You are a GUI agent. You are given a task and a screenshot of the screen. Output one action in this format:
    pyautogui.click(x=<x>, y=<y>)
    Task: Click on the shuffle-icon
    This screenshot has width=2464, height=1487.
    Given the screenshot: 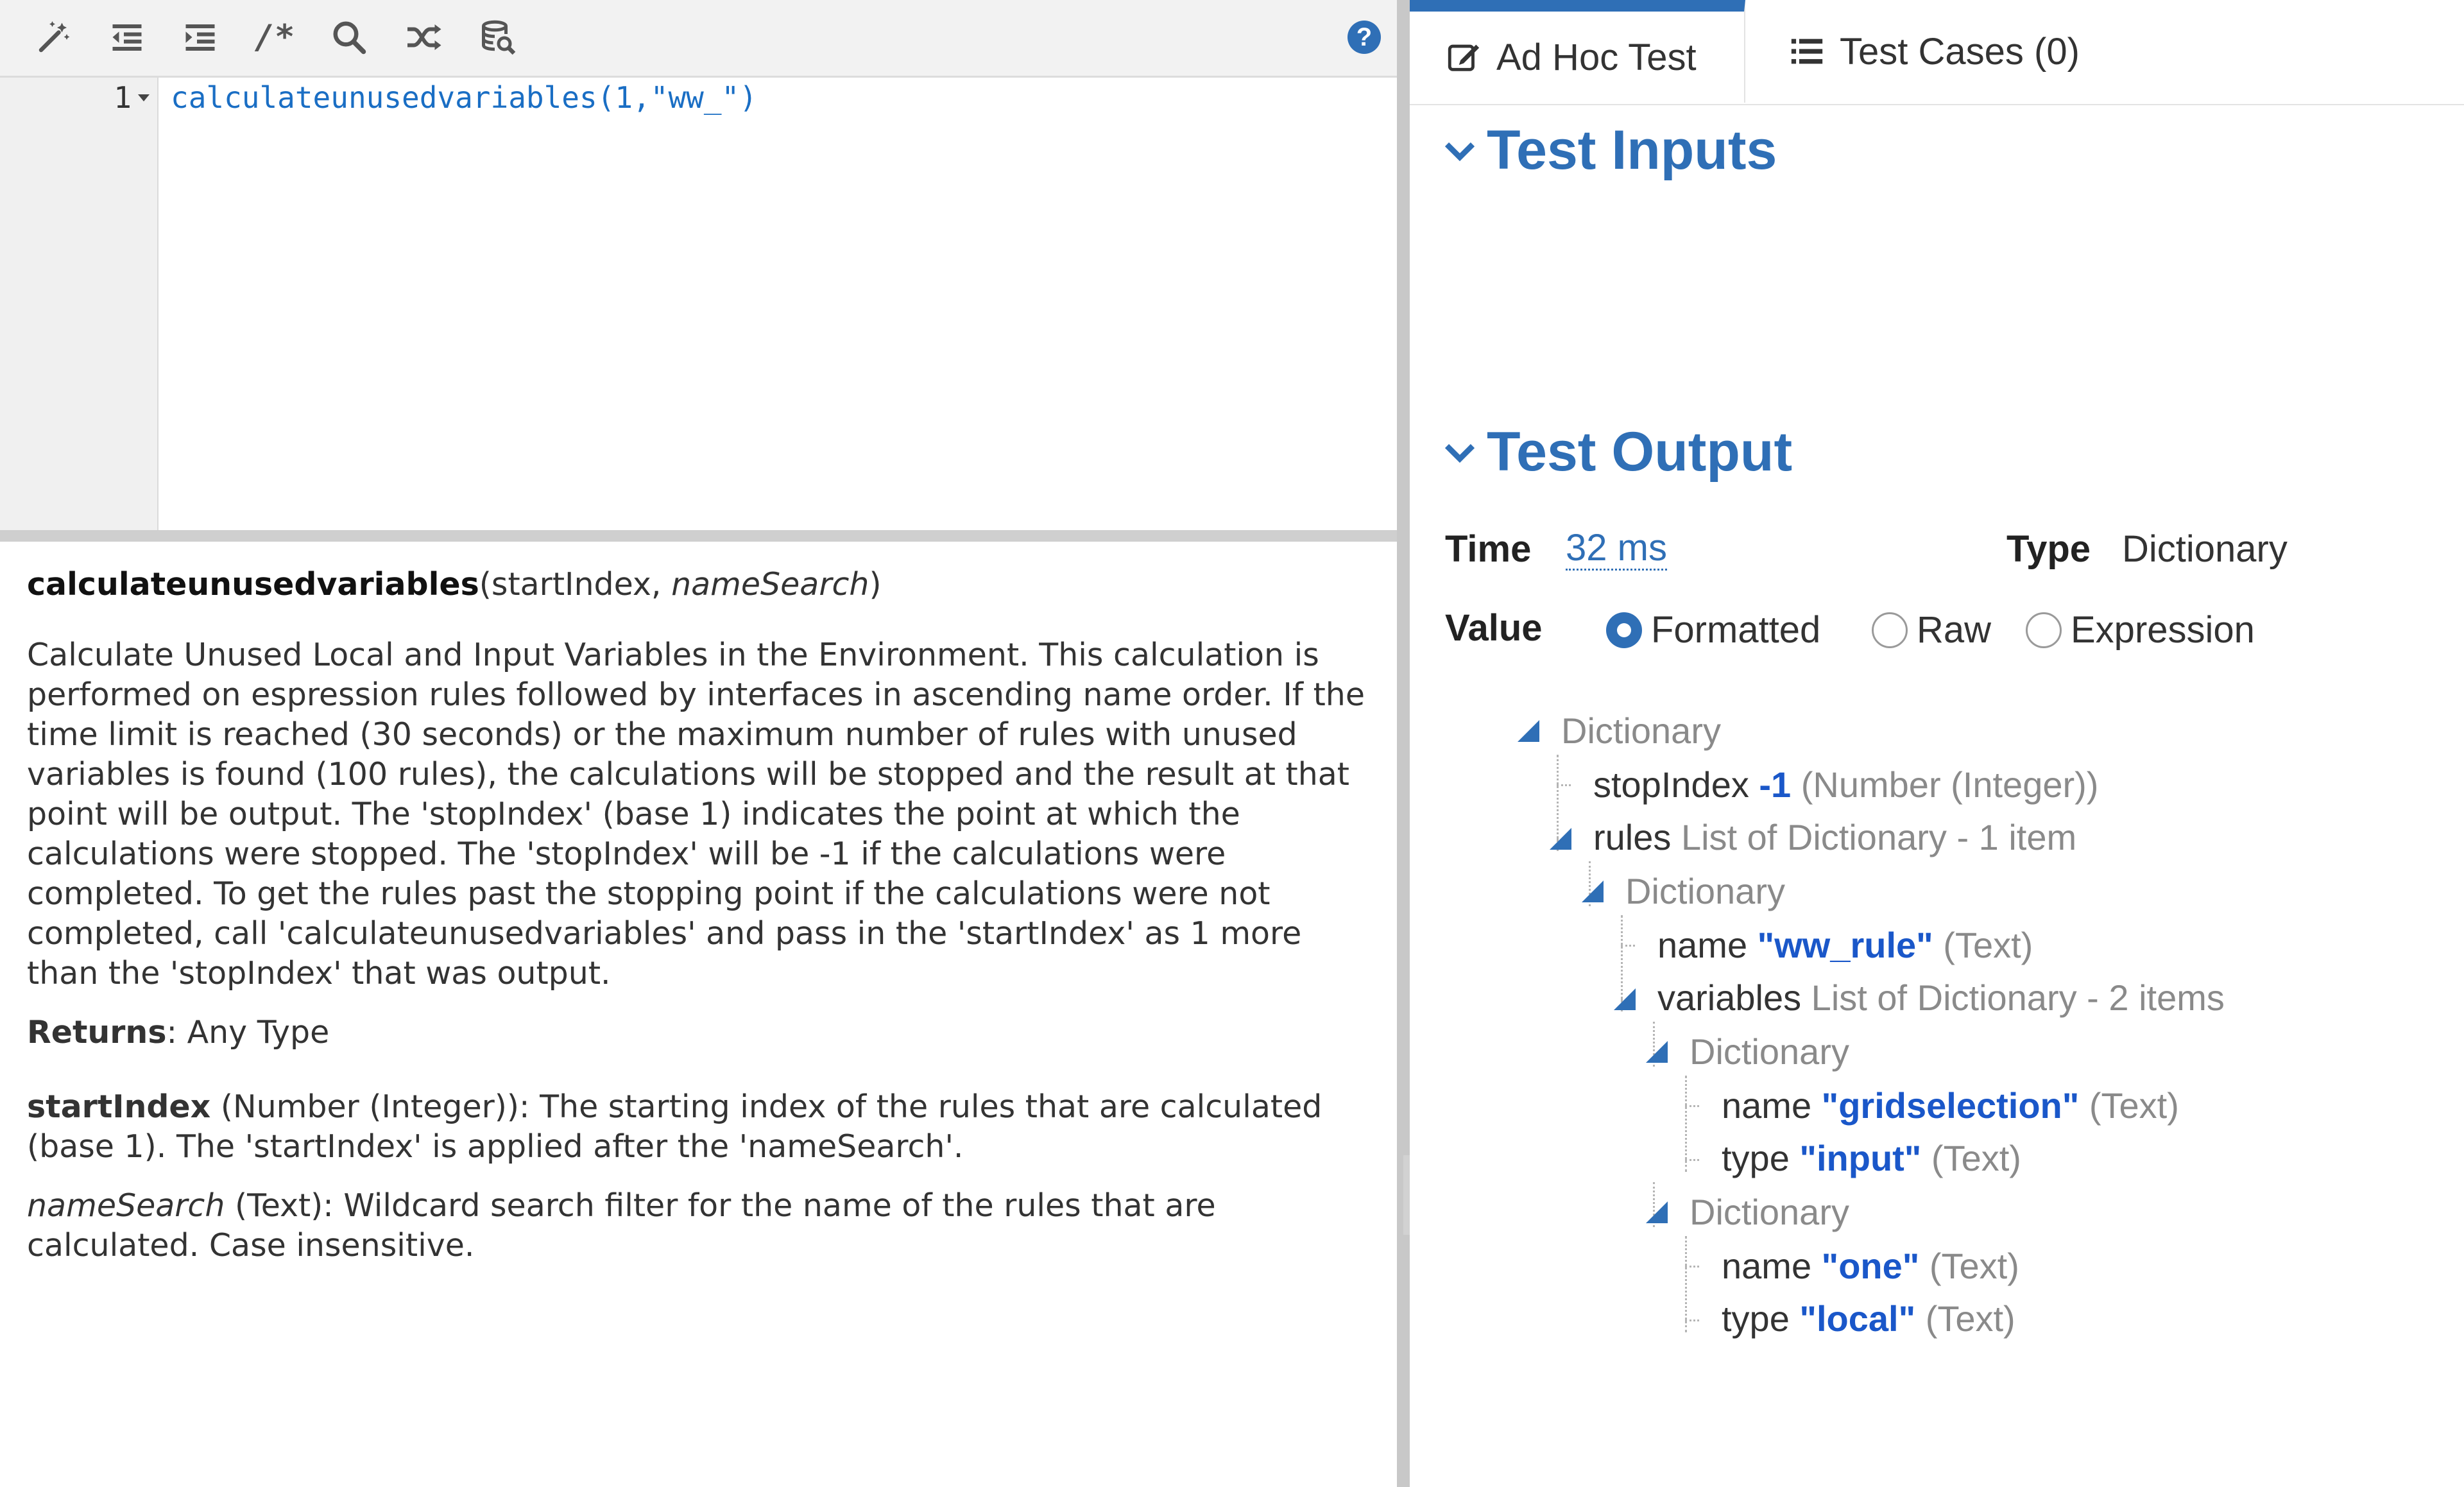 What is the action you would take?
    pyautogui.click(x=424, y=37)
    